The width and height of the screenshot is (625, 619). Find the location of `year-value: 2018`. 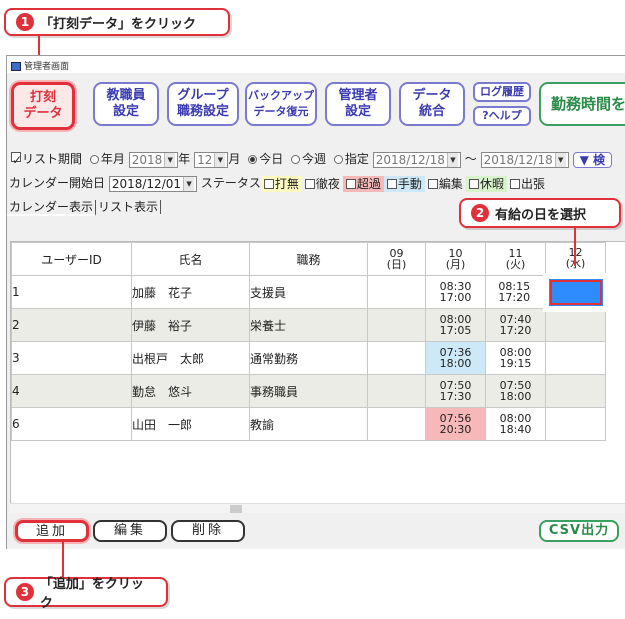

year-value: 2018 is located at coordinates (147, 159).